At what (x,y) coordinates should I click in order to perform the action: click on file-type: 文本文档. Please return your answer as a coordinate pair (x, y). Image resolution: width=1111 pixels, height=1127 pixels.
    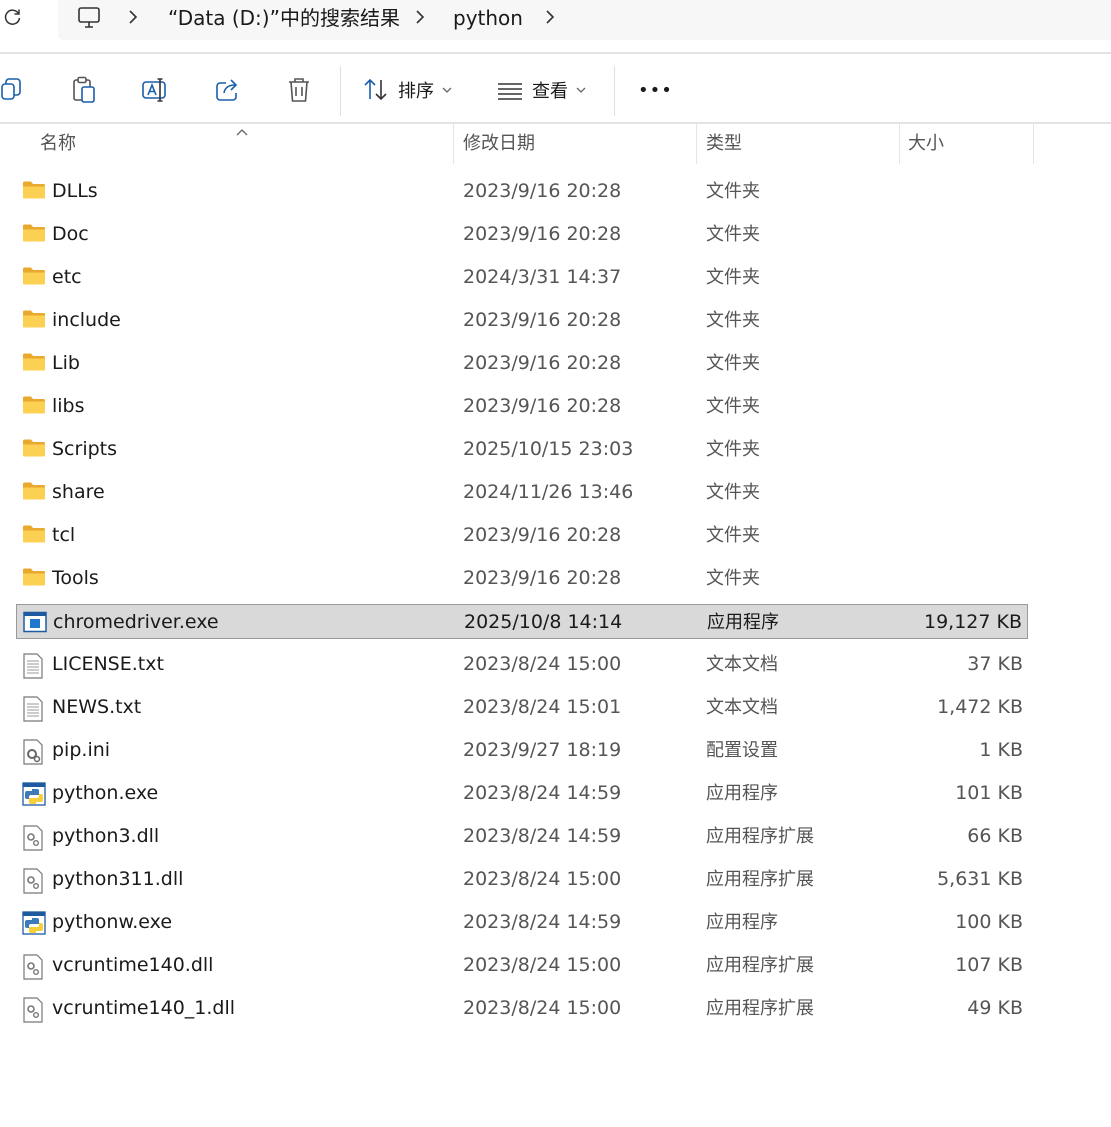
    Looking at the image, I should click on (742, 664).